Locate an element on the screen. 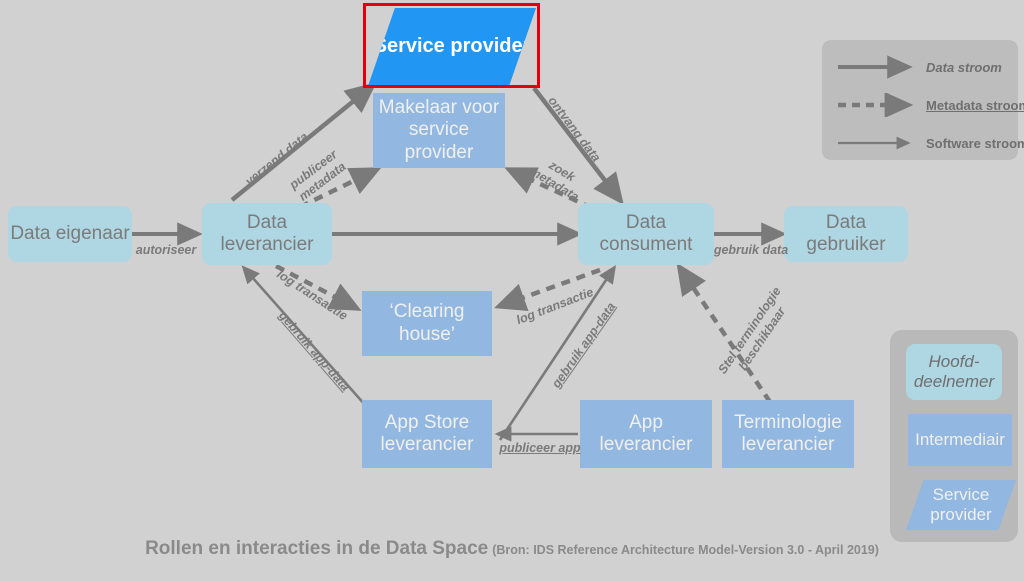 This screenshot has width=1024, height=581. node-makelaar-voor-service-provider: Makelaar voor service provider is located at coordinates (439, 130).